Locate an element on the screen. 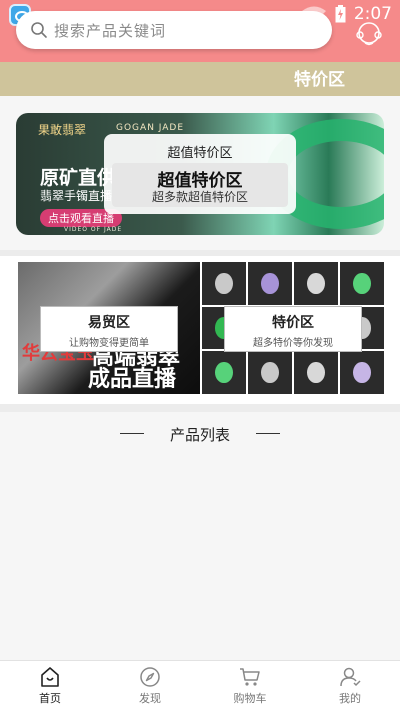 The height and width of the screenshot is (710, 400). bottom-nav: 首页 发现 购物车 我的 is located at coordinates (200, 685).